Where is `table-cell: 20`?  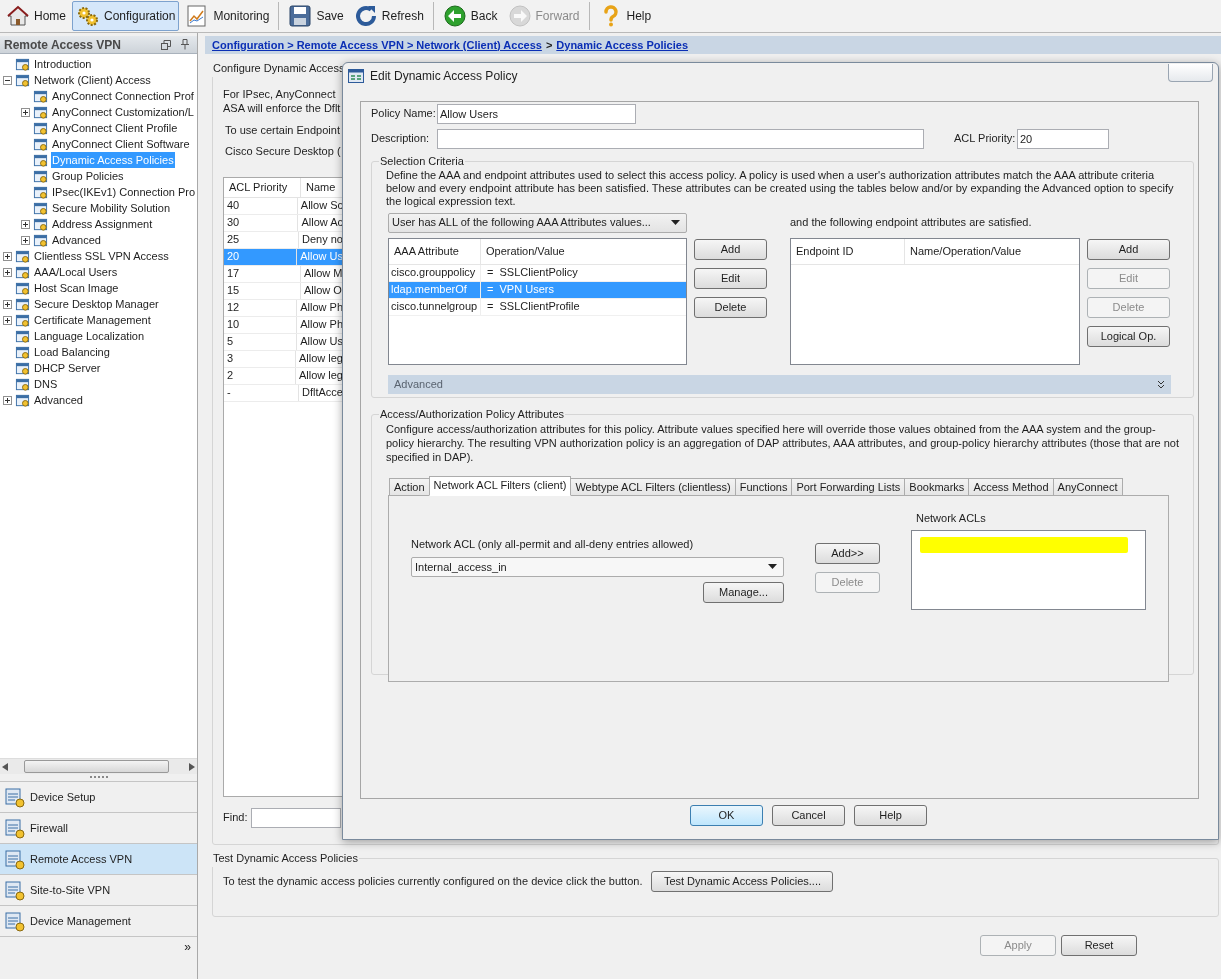
table-cell: 20 is located at coordinates (261, 256).